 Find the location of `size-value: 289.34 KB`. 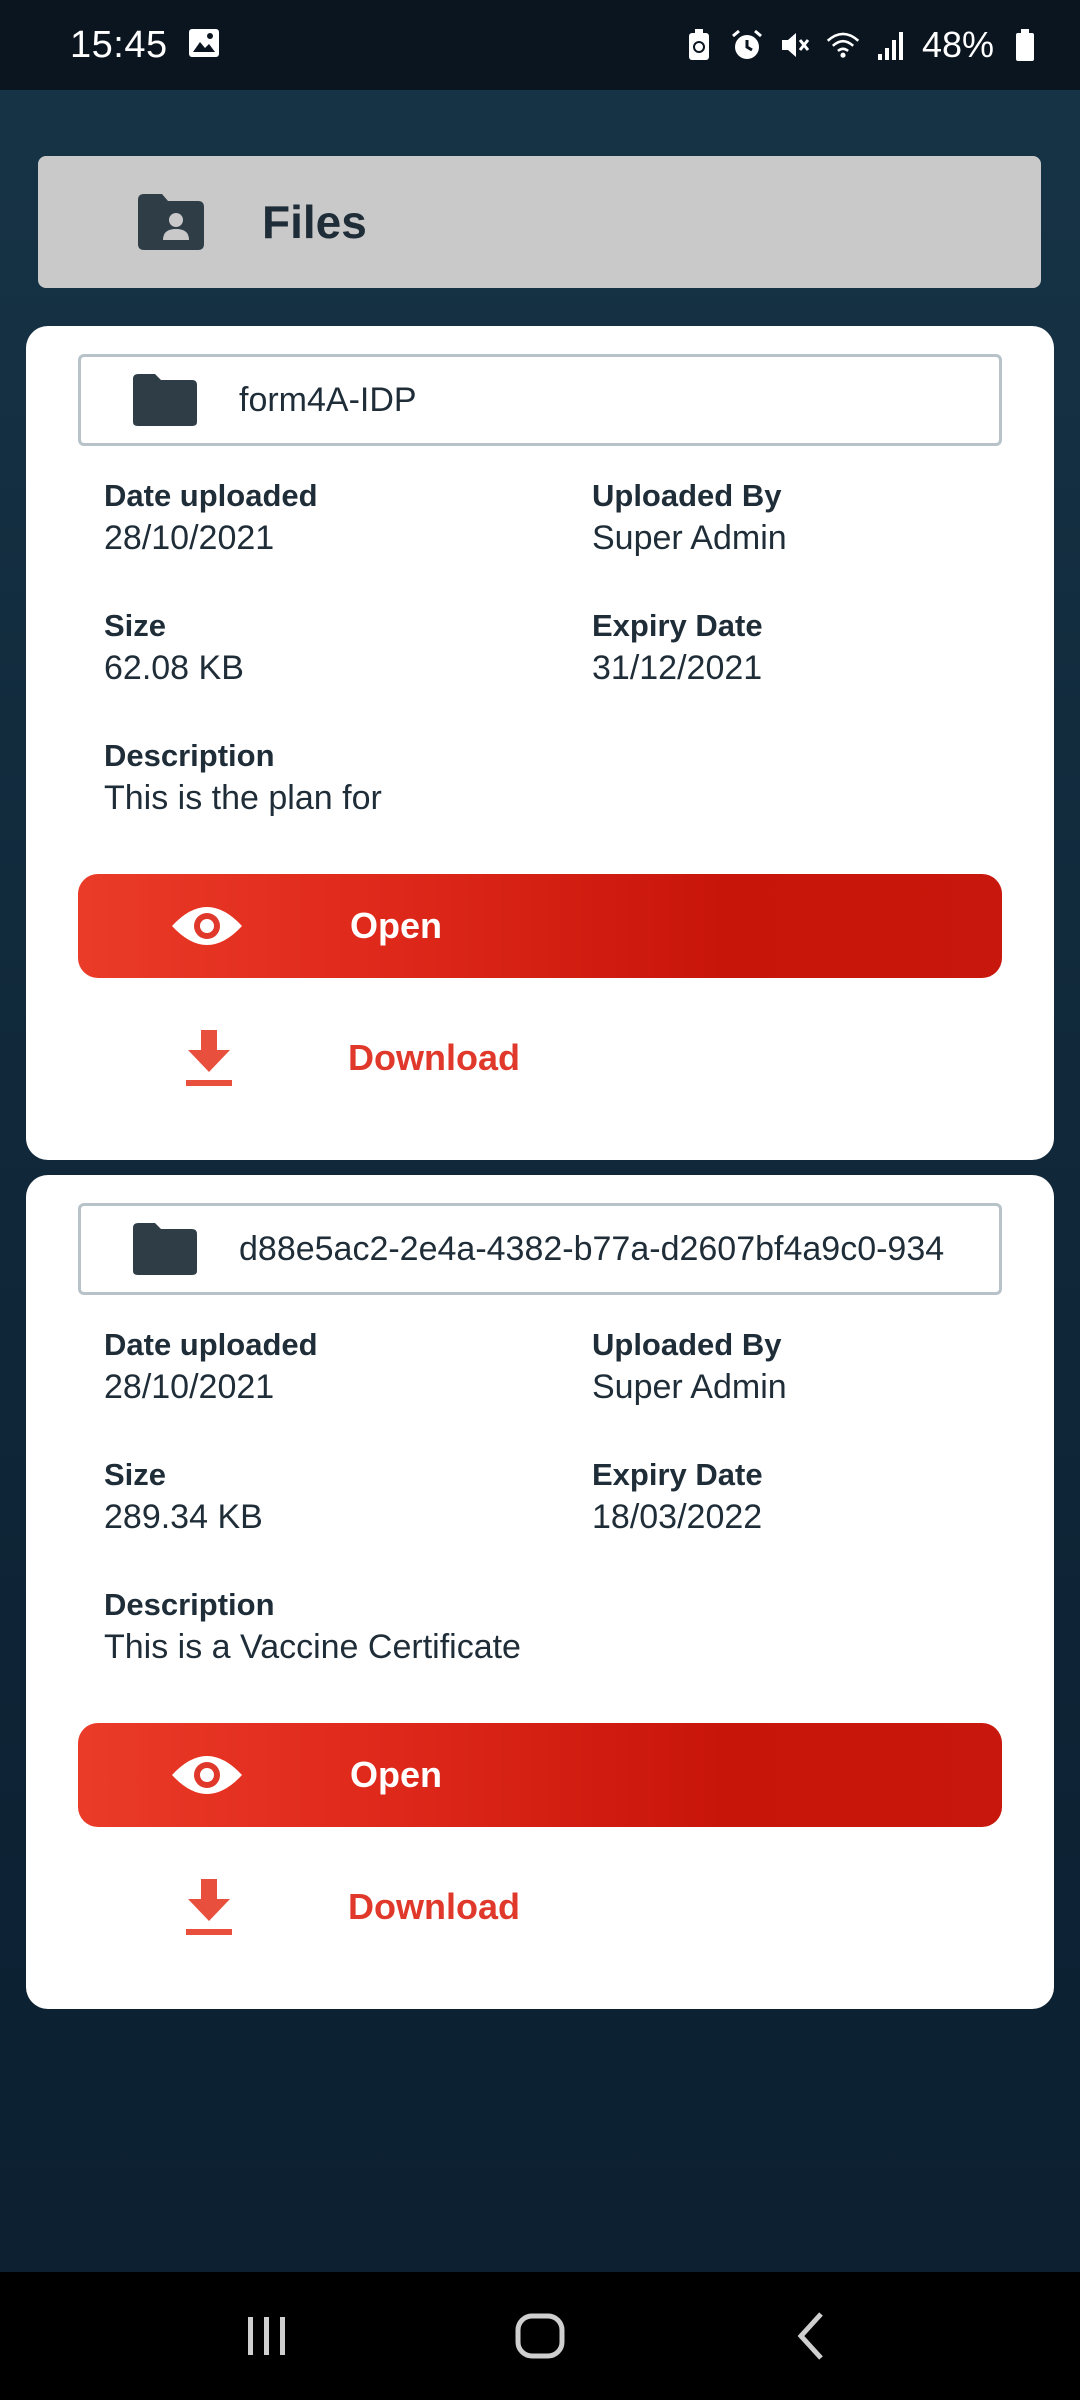

size-value: 289.34 KB is located at coordinates (183, 1517).